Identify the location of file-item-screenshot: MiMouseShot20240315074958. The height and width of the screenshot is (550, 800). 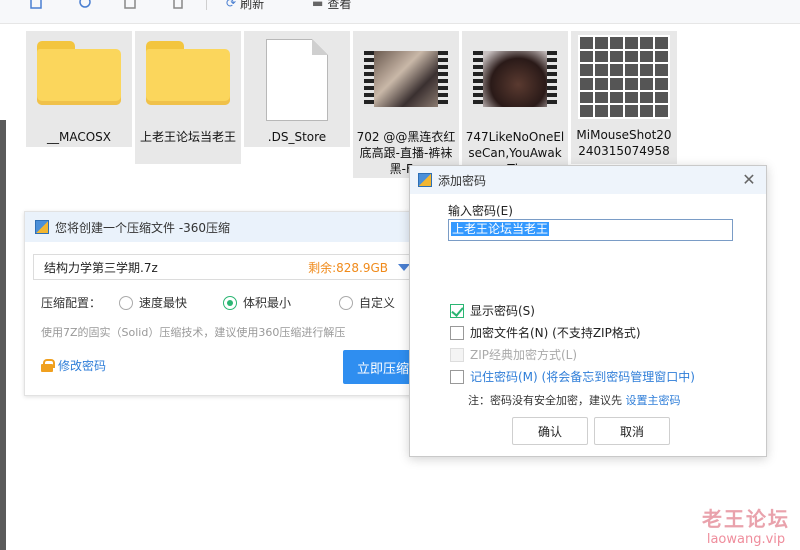
(624, 97).